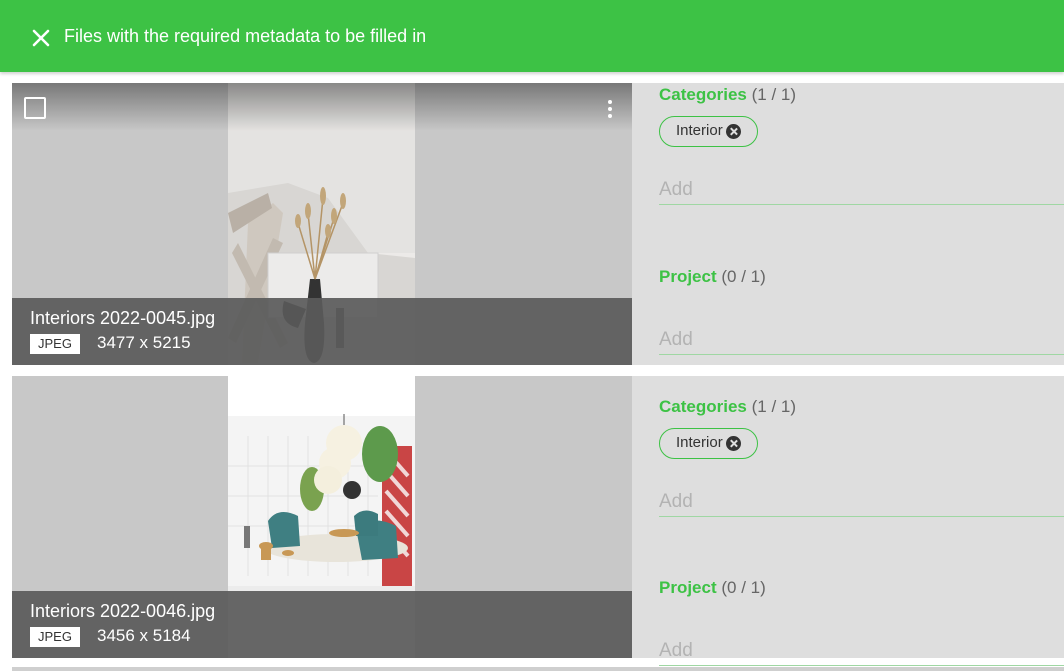  What do you see at coordinates (41, 38) in the screenshot?
I see `close-icon` at bounding box center [41, 38].